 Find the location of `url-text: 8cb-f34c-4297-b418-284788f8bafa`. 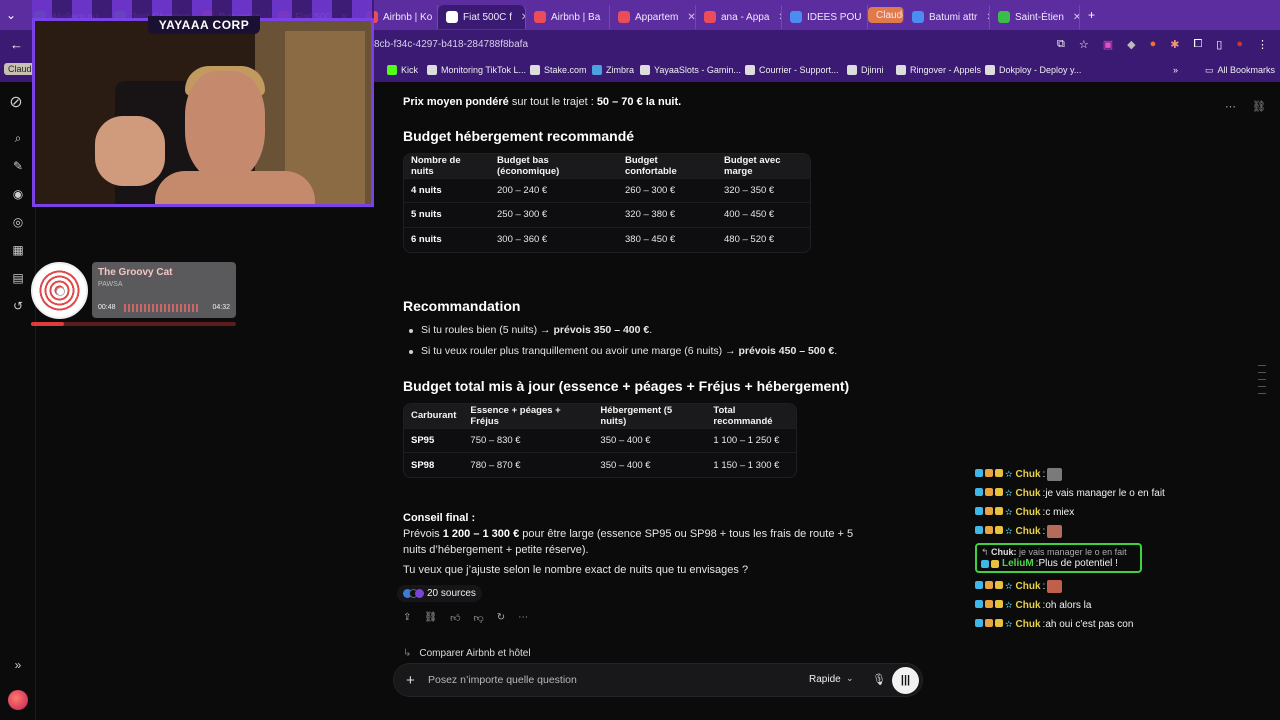

url-text: 8cb-f34c-4297-b418-284788f8bafa is located at coordinates (451, 44).